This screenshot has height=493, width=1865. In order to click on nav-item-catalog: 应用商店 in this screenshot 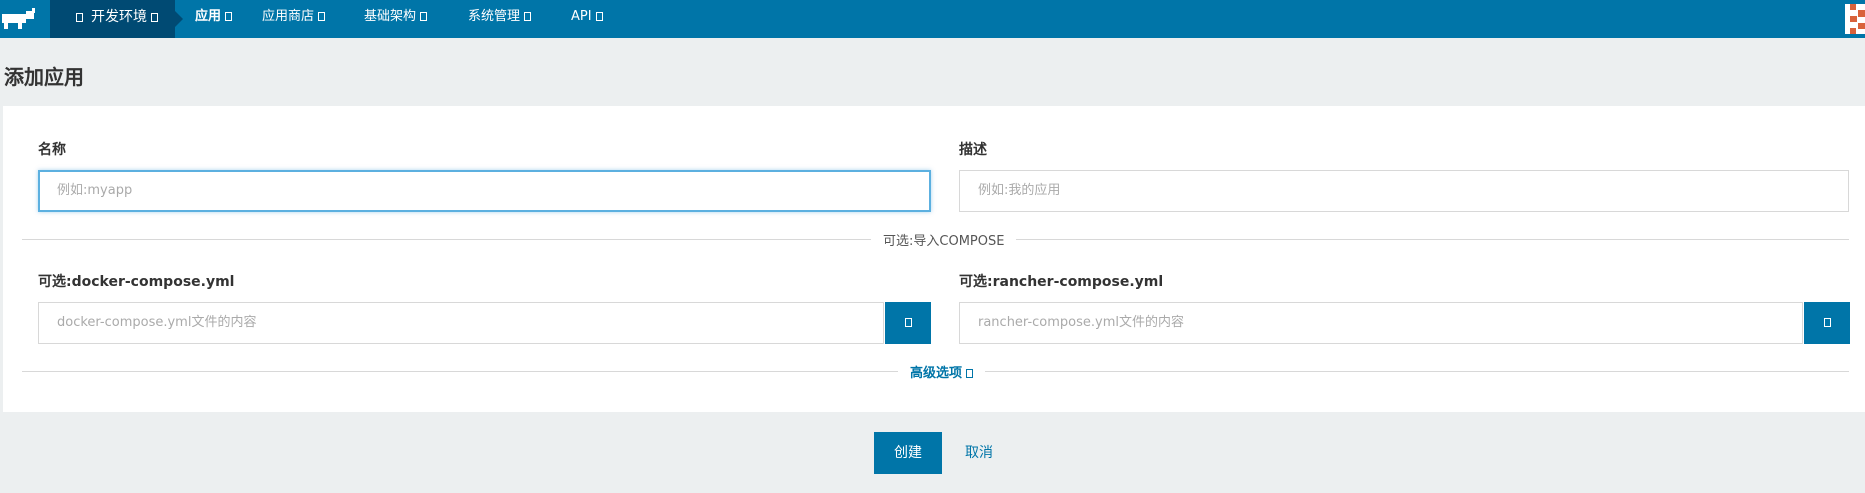, I will do `click(294, 17)`.